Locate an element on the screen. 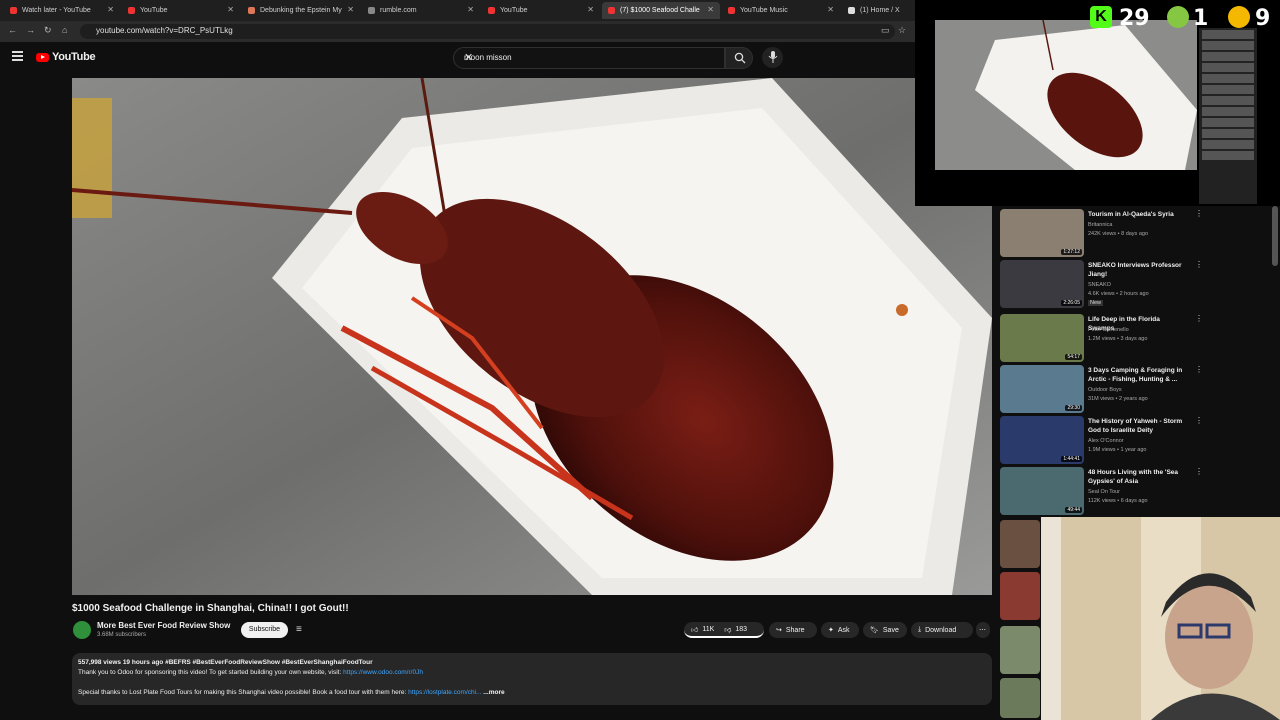 Image resolution: width=1280 pixels, height=720 pixels. suggested-channel: Peter Santenello is located at coordinates (1108, 330).